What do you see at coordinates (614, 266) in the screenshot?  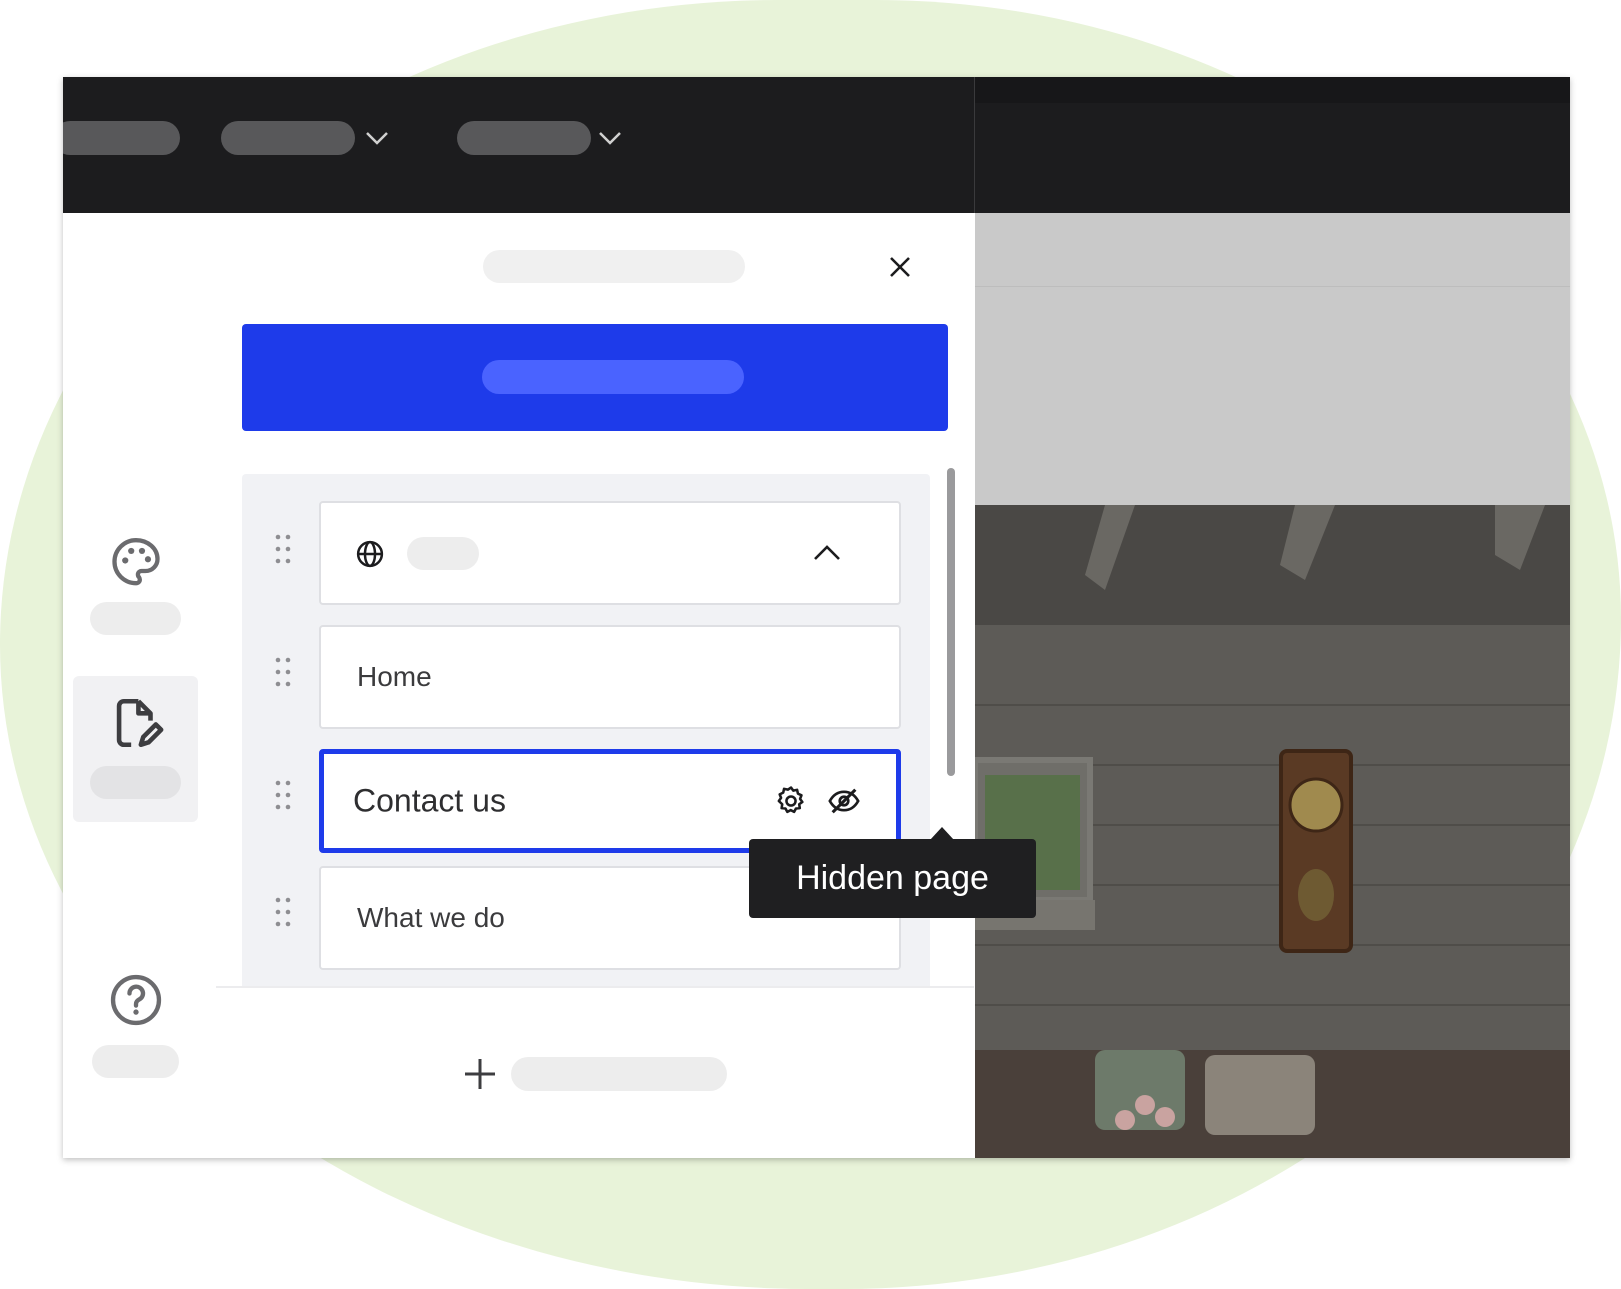 I see `panel-title-placeholder` at bounding box center [614, 266].